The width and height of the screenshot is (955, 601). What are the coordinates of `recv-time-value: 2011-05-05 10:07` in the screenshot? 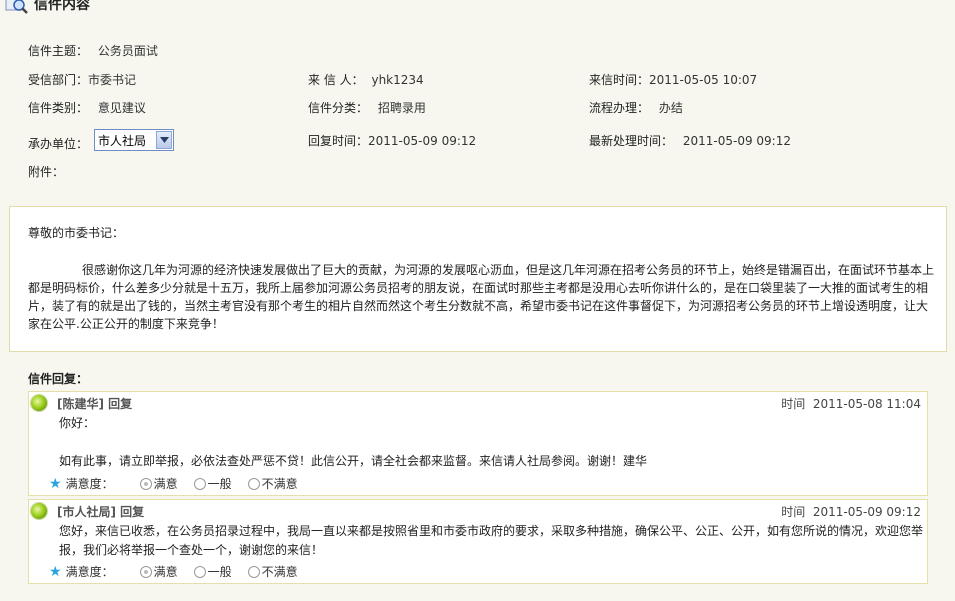 It's located at (703, 80).